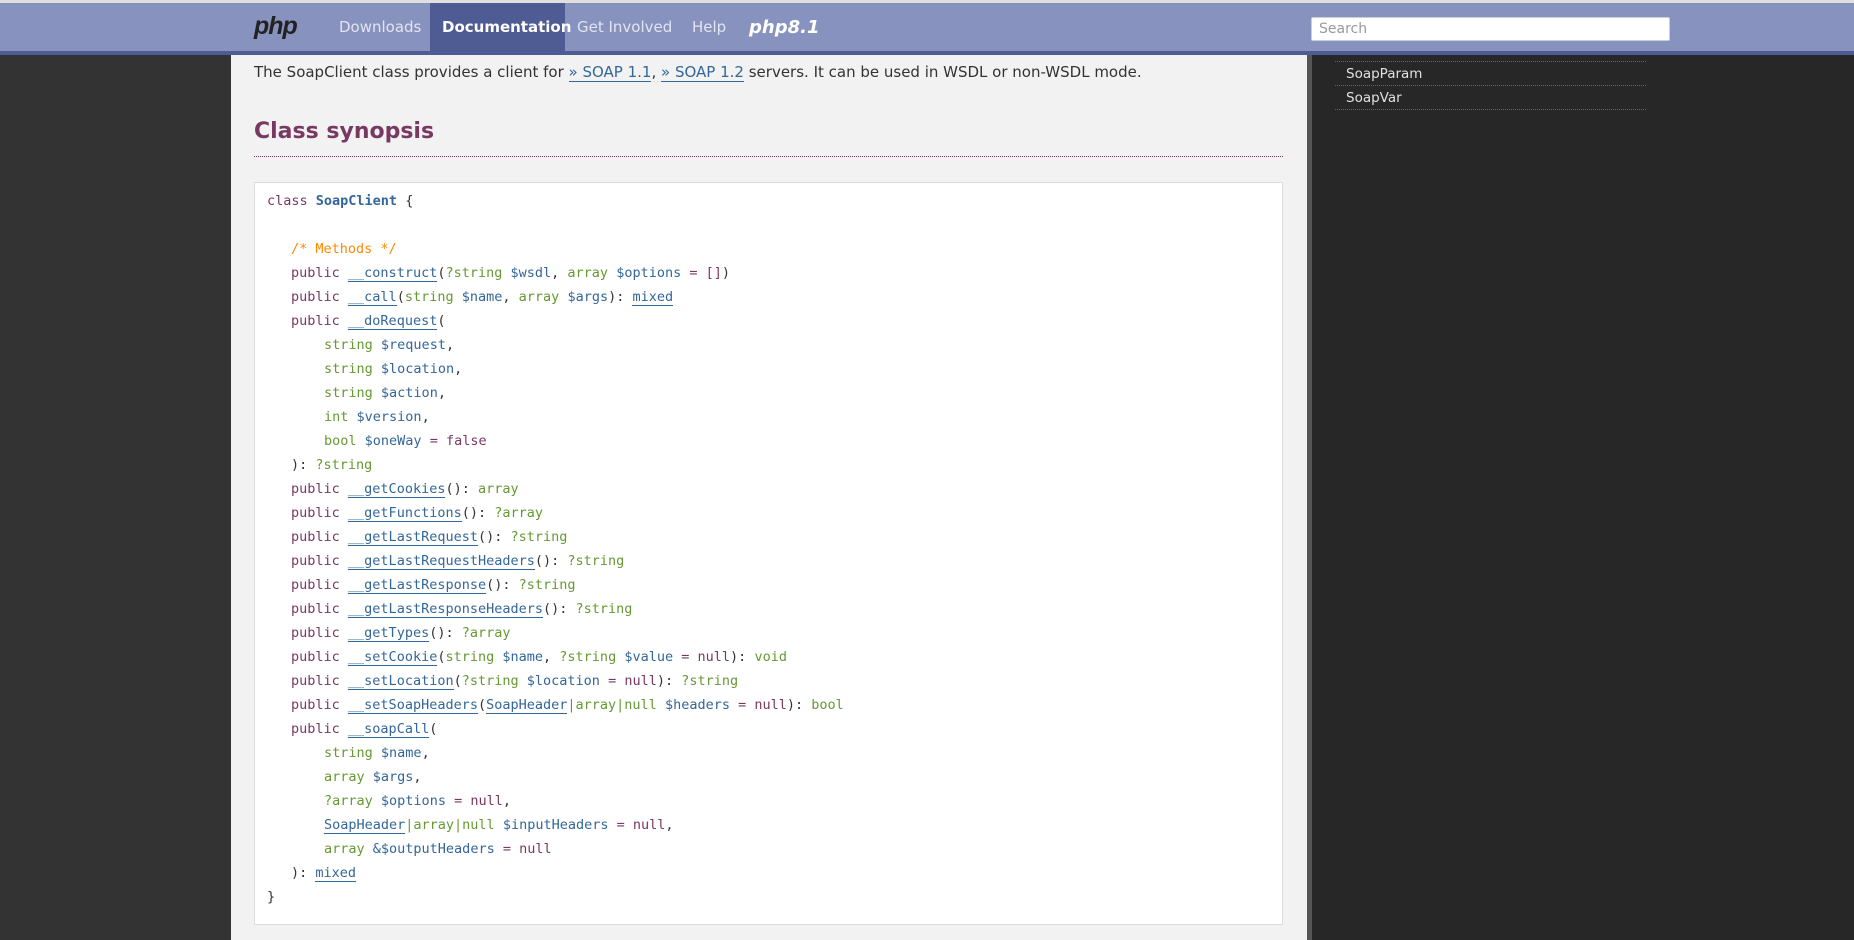  I want to click on method-getcookies: public __getCookies(): array, so click(405, 489).